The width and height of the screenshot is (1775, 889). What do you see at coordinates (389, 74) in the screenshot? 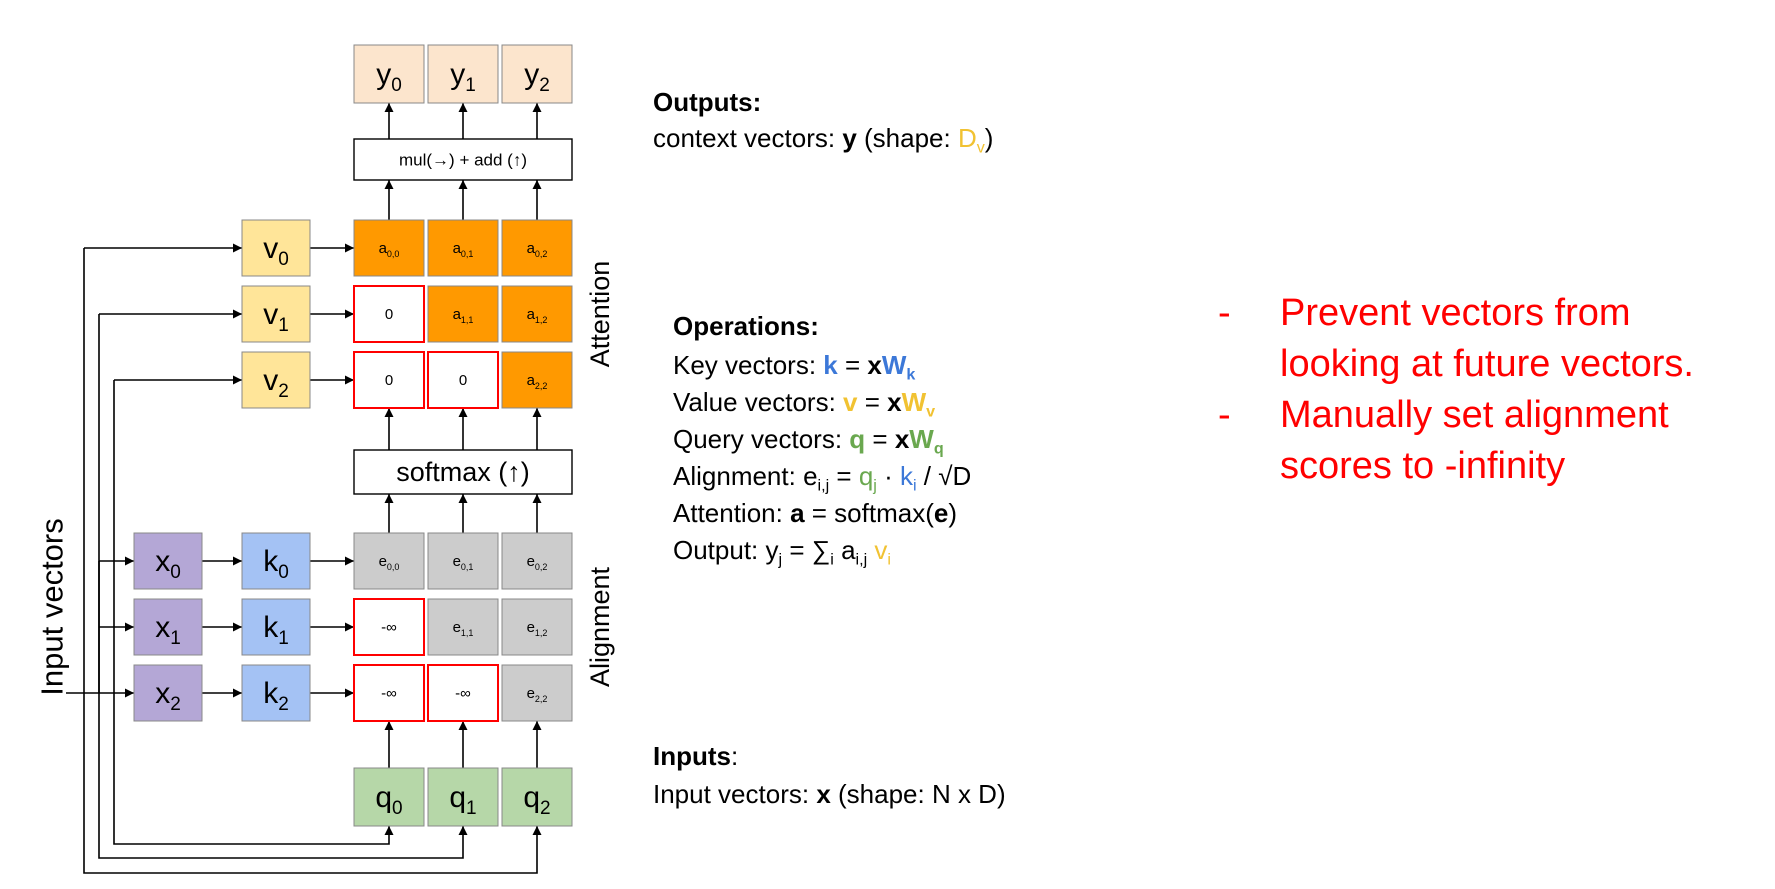
I see `output-y0: y0` at bounding box center [389, 74].